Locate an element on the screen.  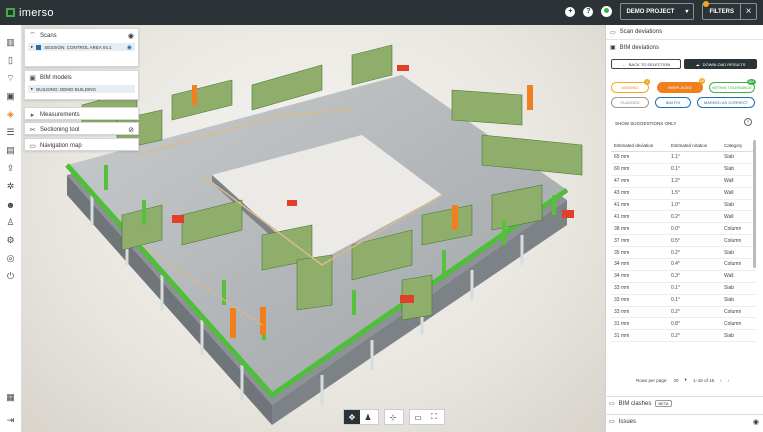
table-row: 43 mm 1.5° Wall is located at coordinates (683, 194).